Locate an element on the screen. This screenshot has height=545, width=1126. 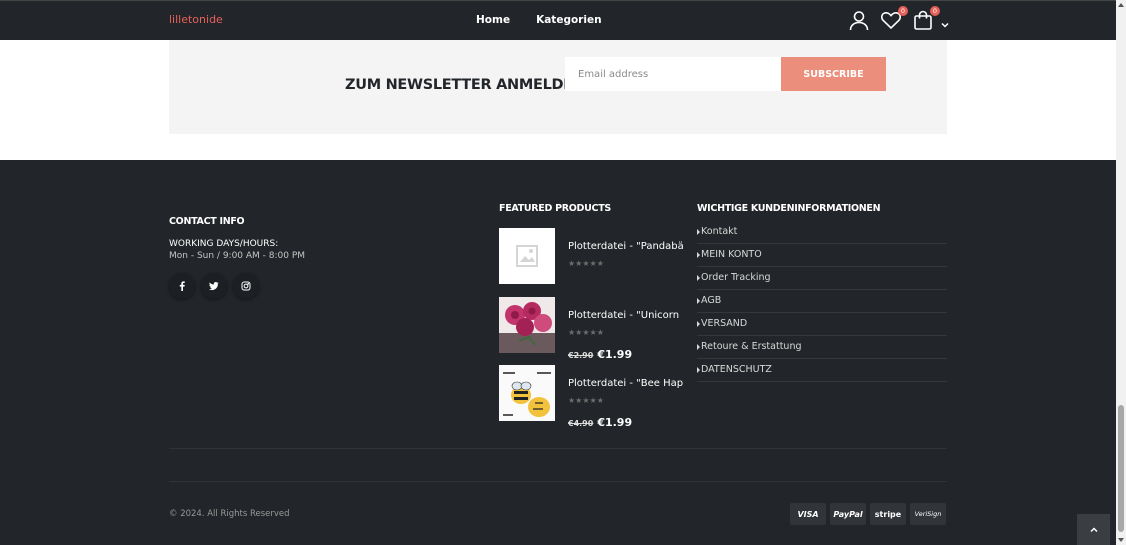
link-label: VERSAND is located at coordinates (724, 324).